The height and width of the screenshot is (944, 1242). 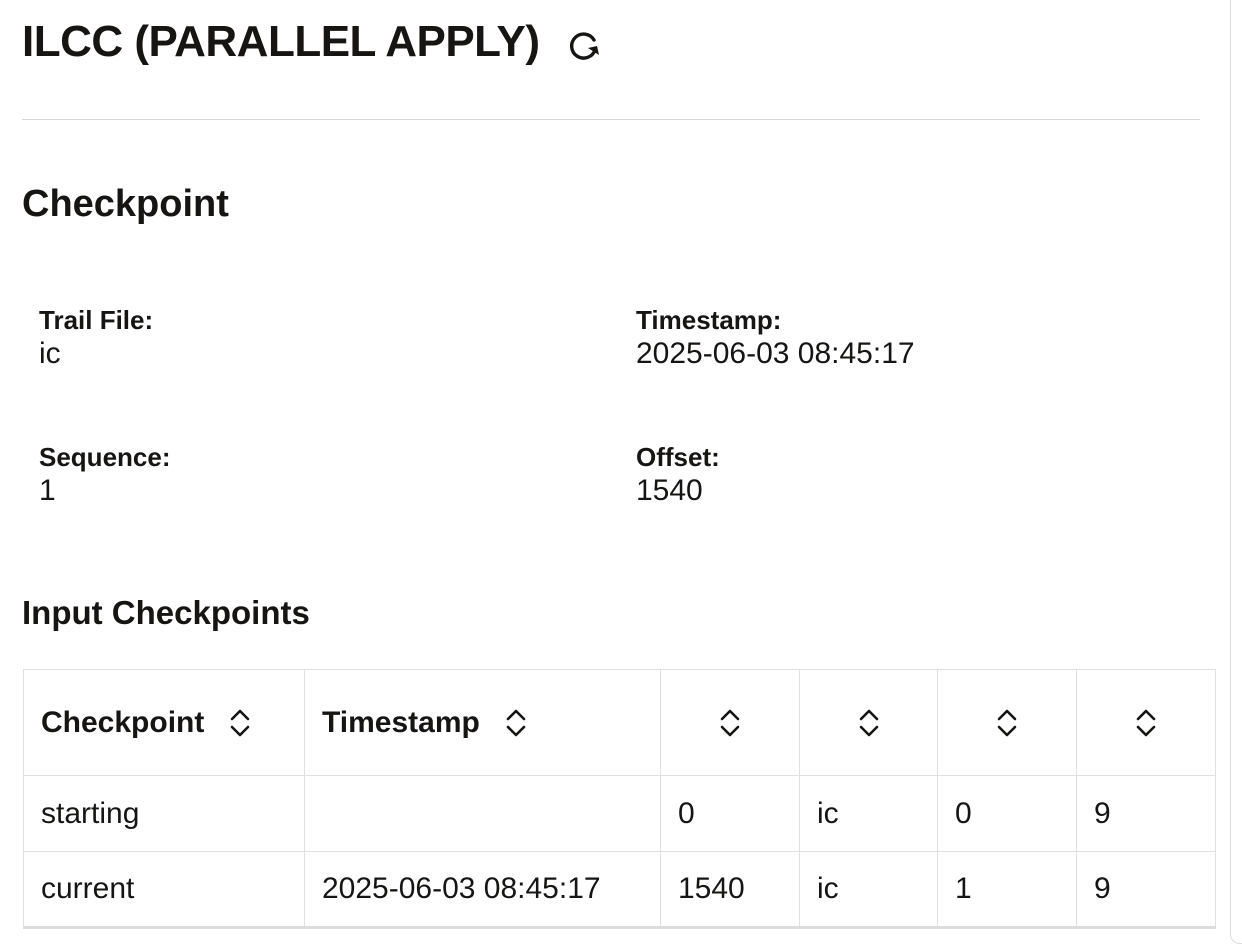 I want to click on checkpoint-section-title: Checkpoint, so click(x=125, y=204).